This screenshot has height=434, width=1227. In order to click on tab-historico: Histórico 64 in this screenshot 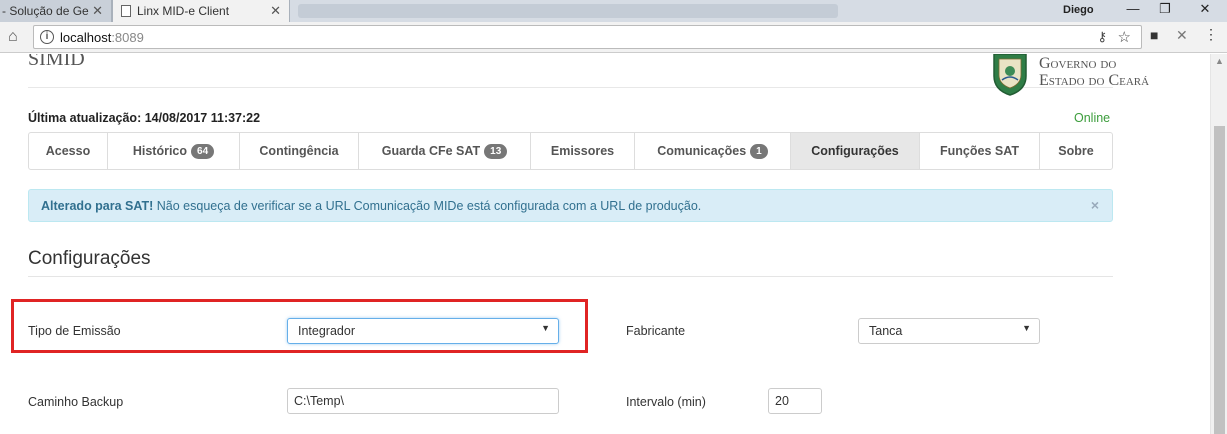, I will do `click(174, 151)`.